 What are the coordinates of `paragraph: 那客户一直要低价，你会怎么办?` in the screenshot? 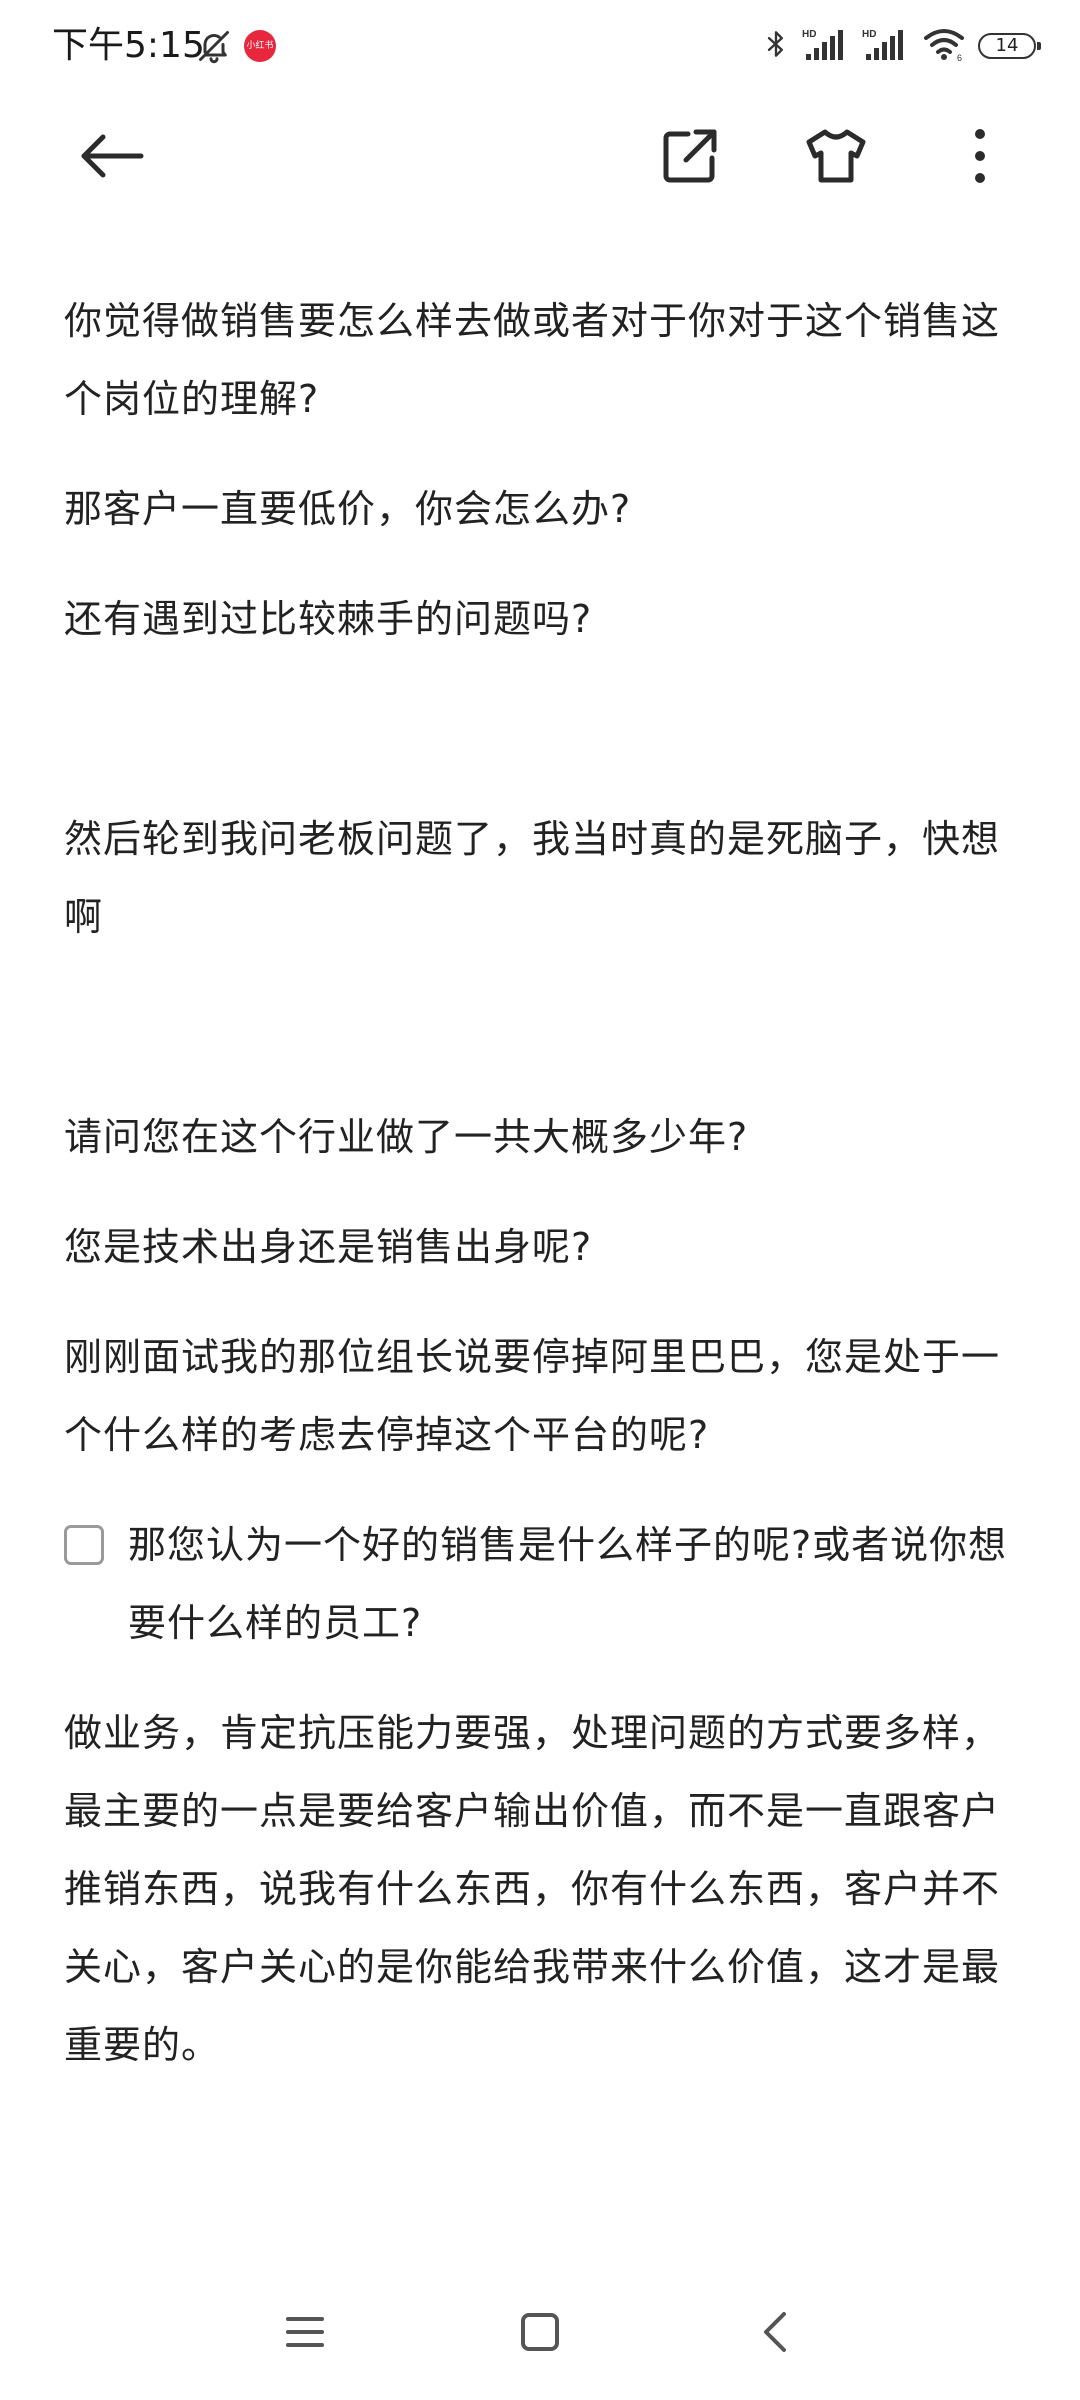 It's located at (540, 509).